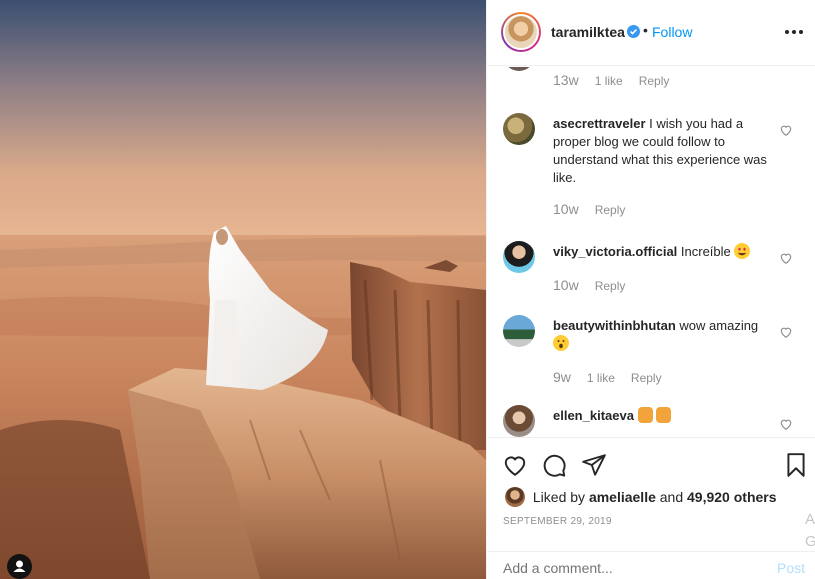  I want to click on comment-item: 13w 1 like Reply, so click(651, 77).